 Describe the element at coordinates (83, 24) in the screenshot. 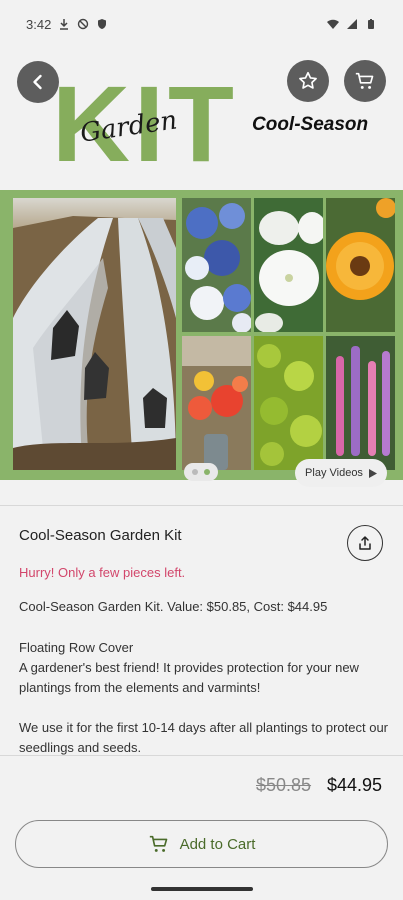

I see `no-disturb-icon` at that location.